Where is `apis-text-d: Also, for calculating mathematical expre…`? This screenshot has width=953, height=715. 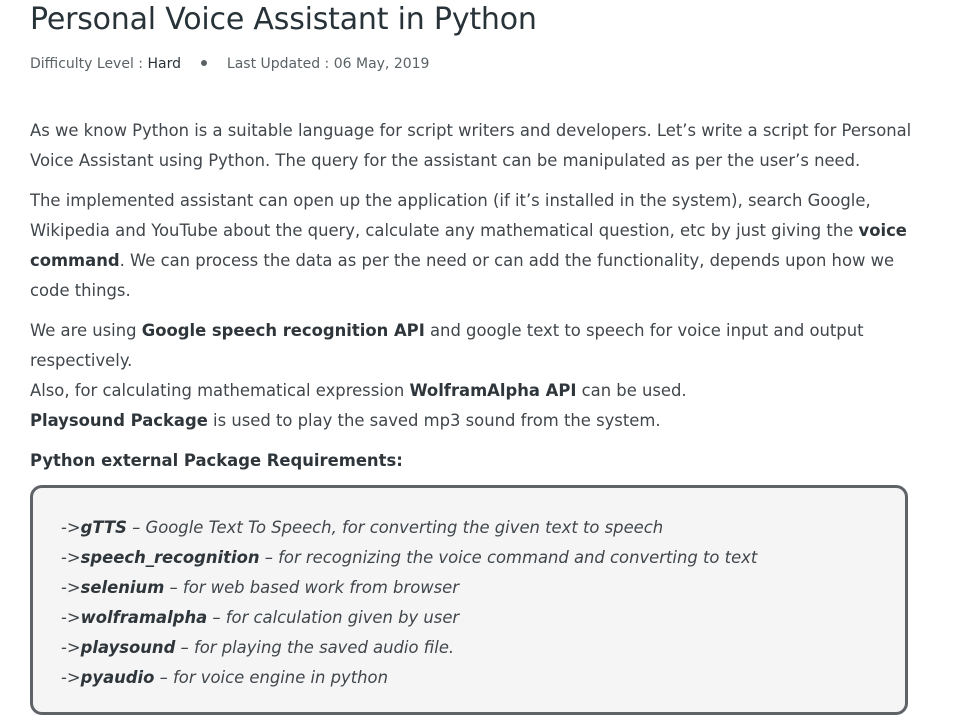
apis-text-d: Also, for calculating mathematical expre… is located at coordinates (220, 390).